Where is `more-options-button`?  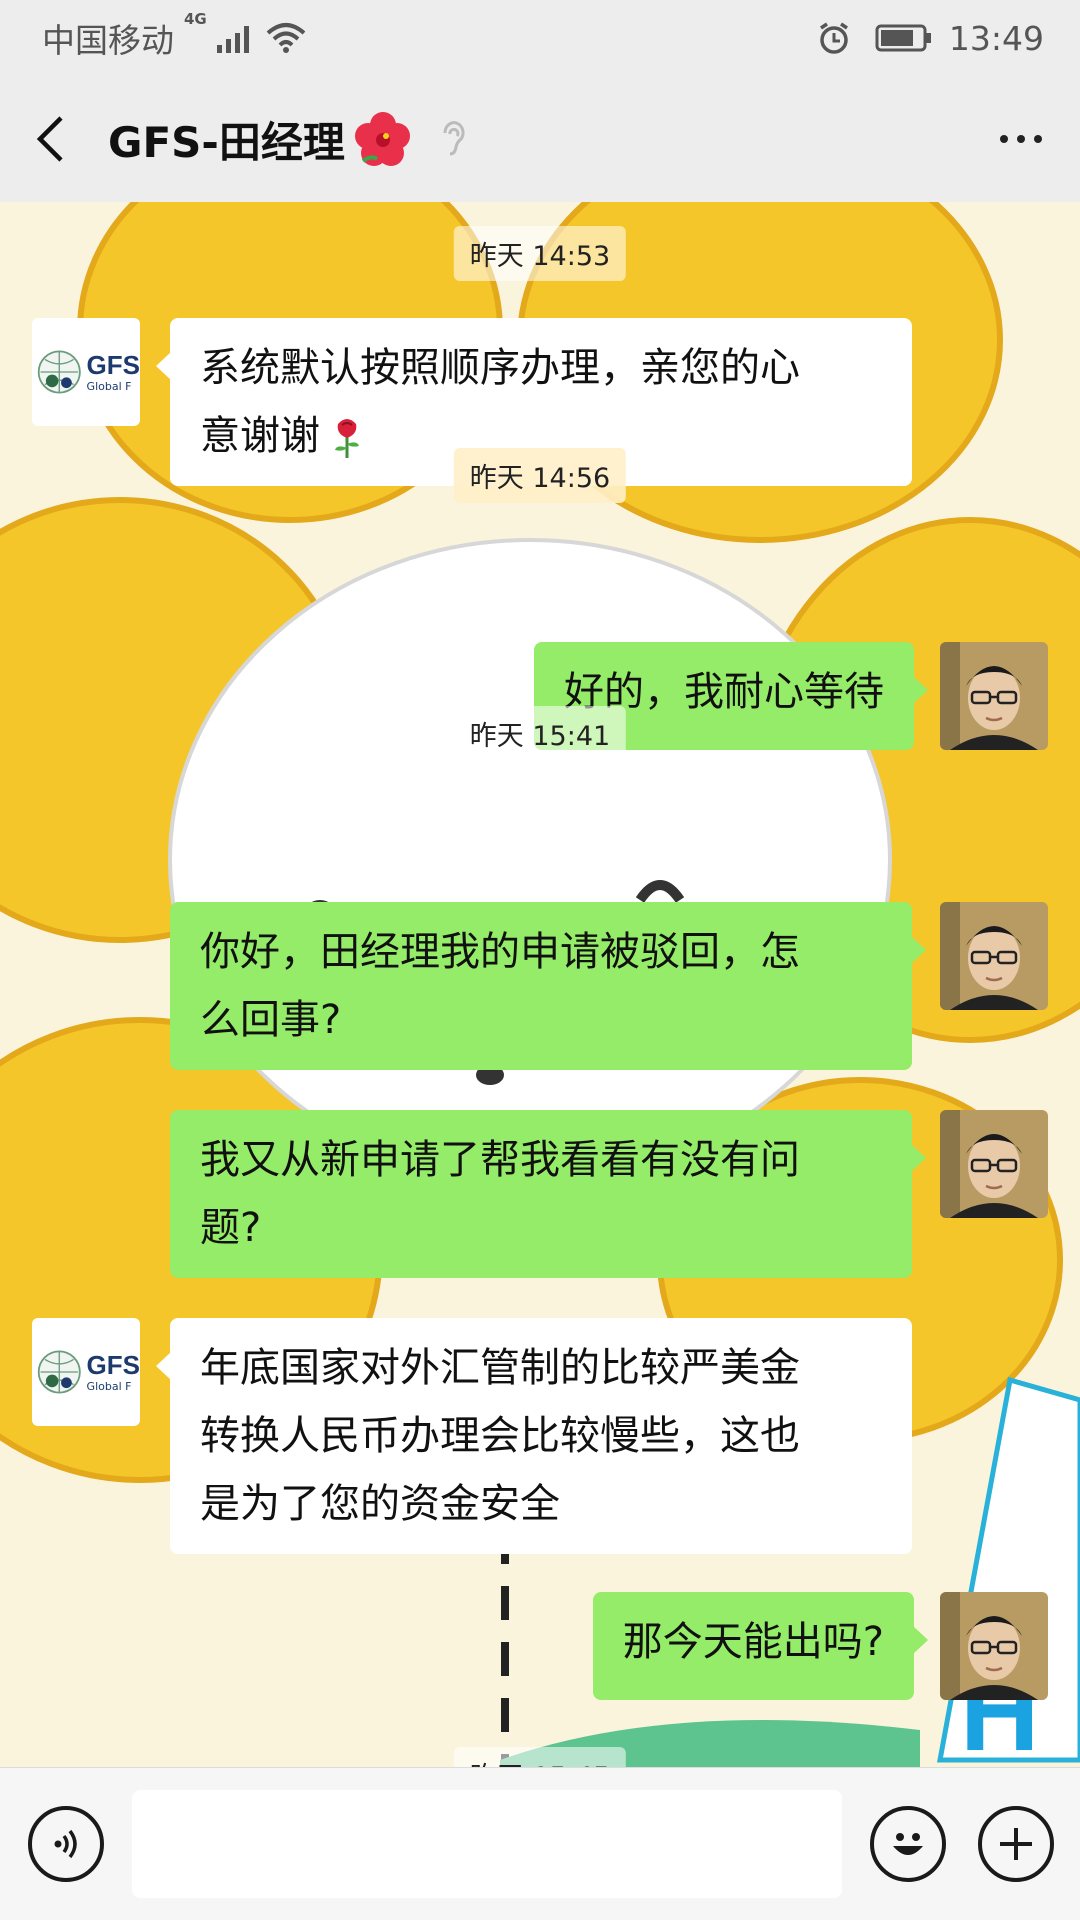 more-options-button is located at coordinates (1021, 139).